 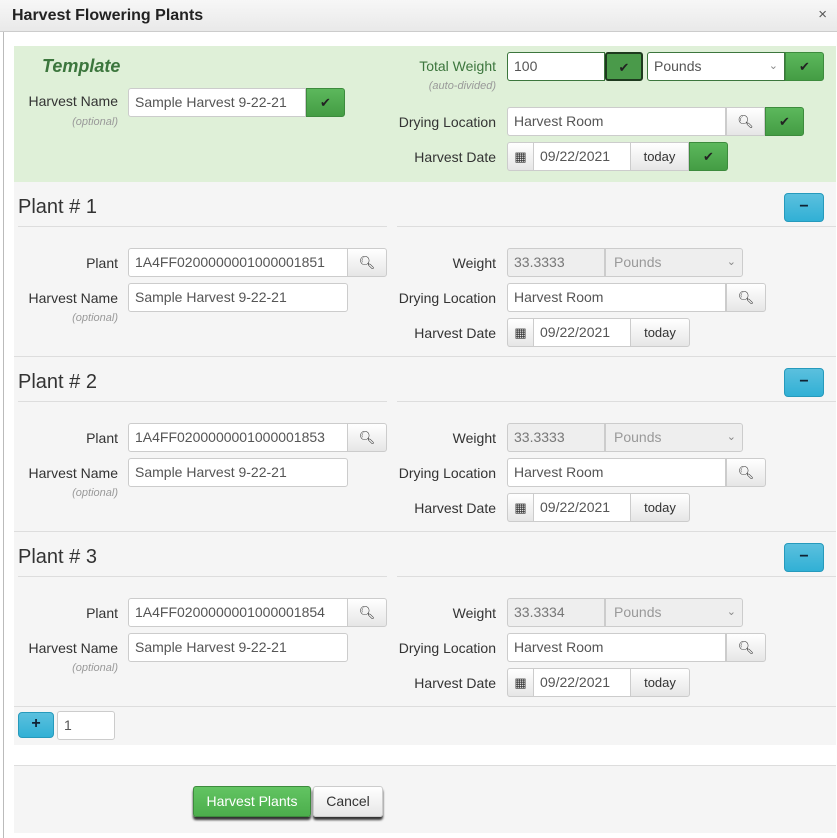 I want to click on plant-title: Plant # 3, so click(x=57, y=557).